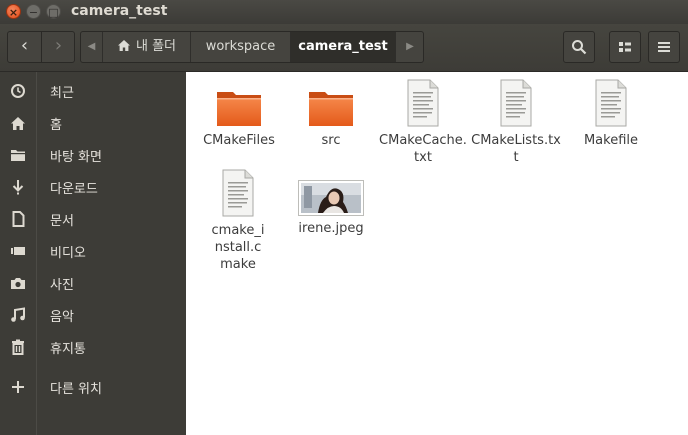  Describe the element at coordinates (53, 11) in the screenshot. I see `maximize-window-button: □` at that location.